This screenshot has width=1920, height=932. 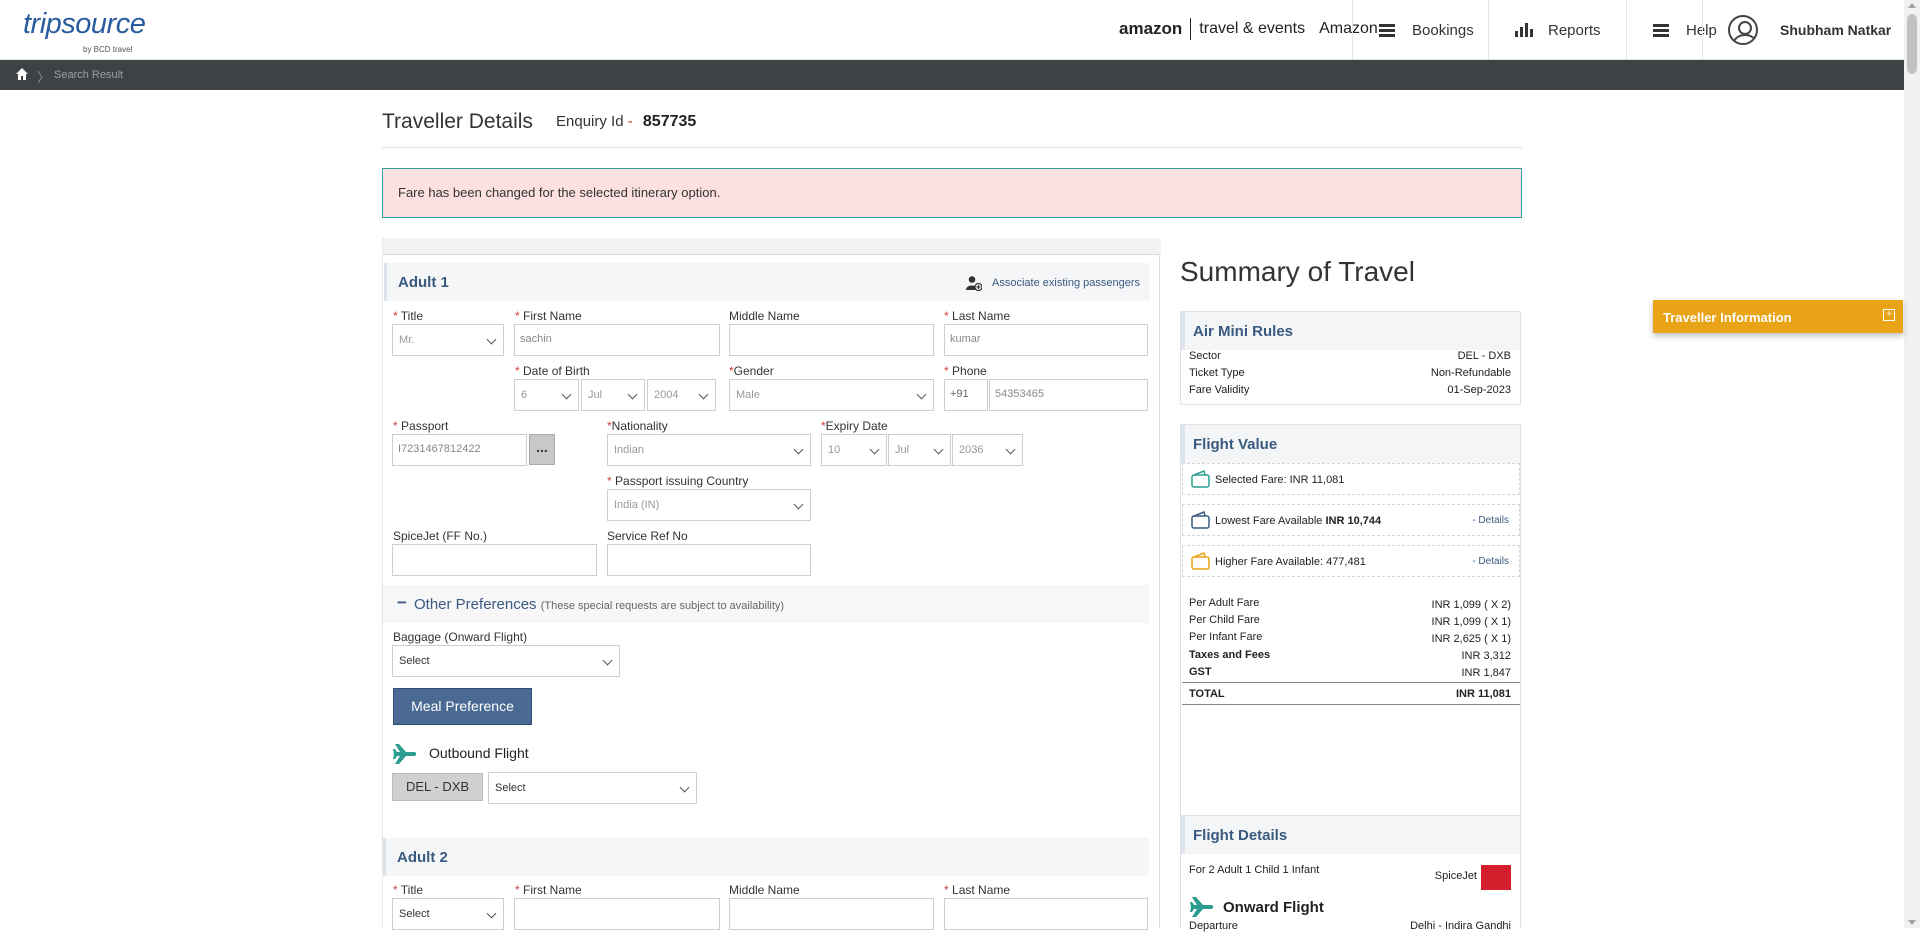 I want to click on total-divider-top, so click(x=1351, y=682).